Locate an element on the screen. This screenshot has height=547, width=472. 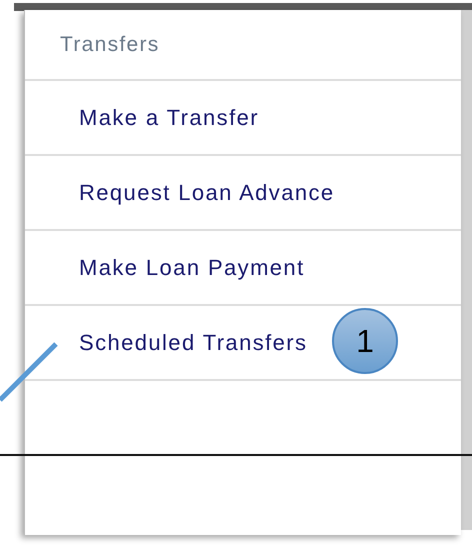
callout-number: 1 is located at coordinates (365, 341).